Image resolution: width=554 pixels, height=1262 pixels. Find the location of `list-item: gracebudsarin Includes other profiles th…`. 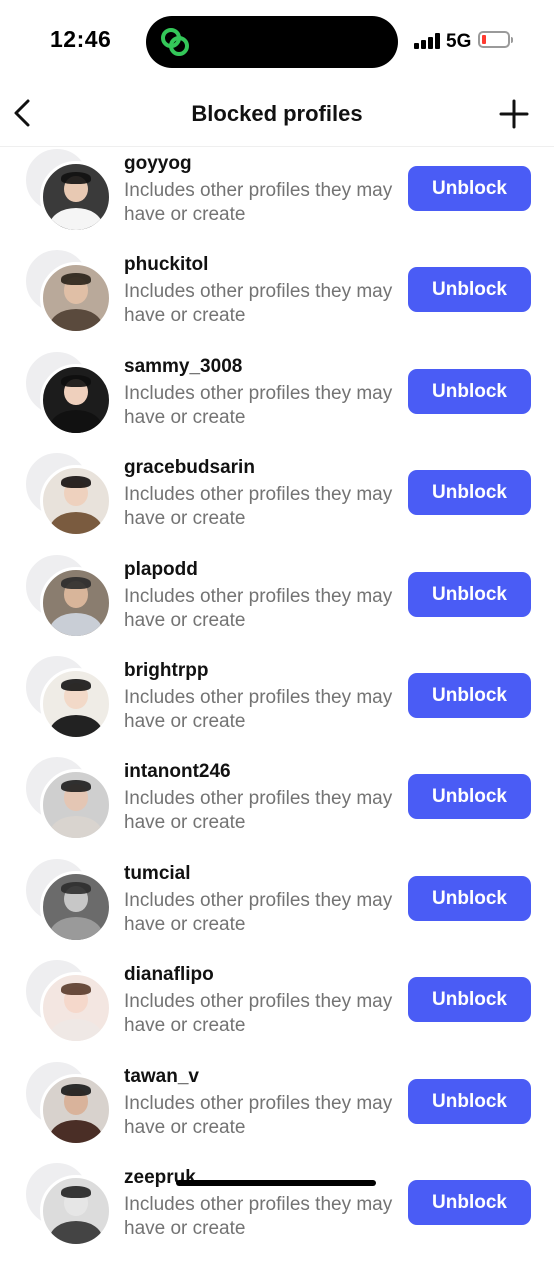

list-item: gracebudsarin Includes other profiles th… is located at coordinates (277, 501).